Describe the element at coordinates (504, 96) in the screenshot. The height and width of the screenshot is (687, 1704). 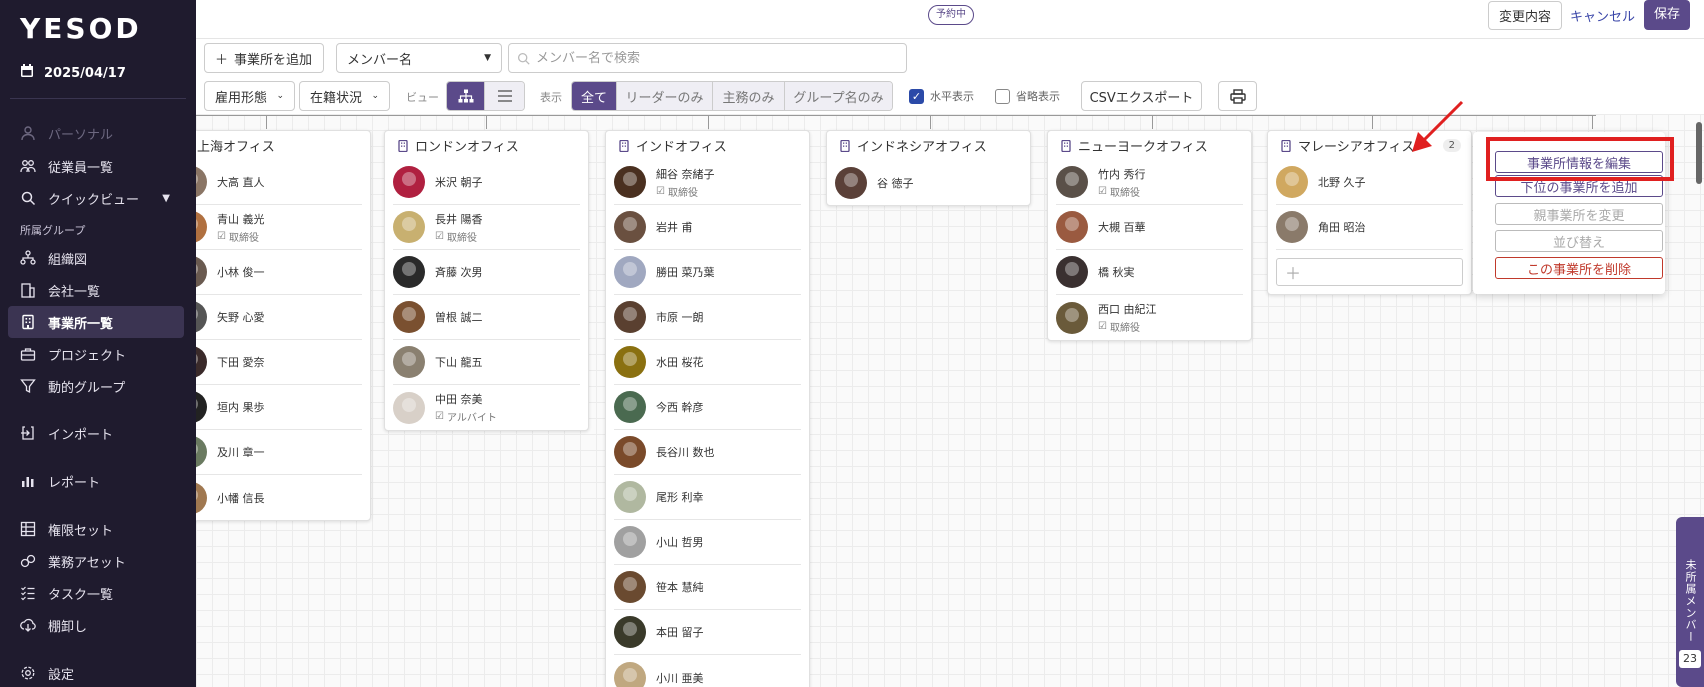
I see `list-view-button` at that location.